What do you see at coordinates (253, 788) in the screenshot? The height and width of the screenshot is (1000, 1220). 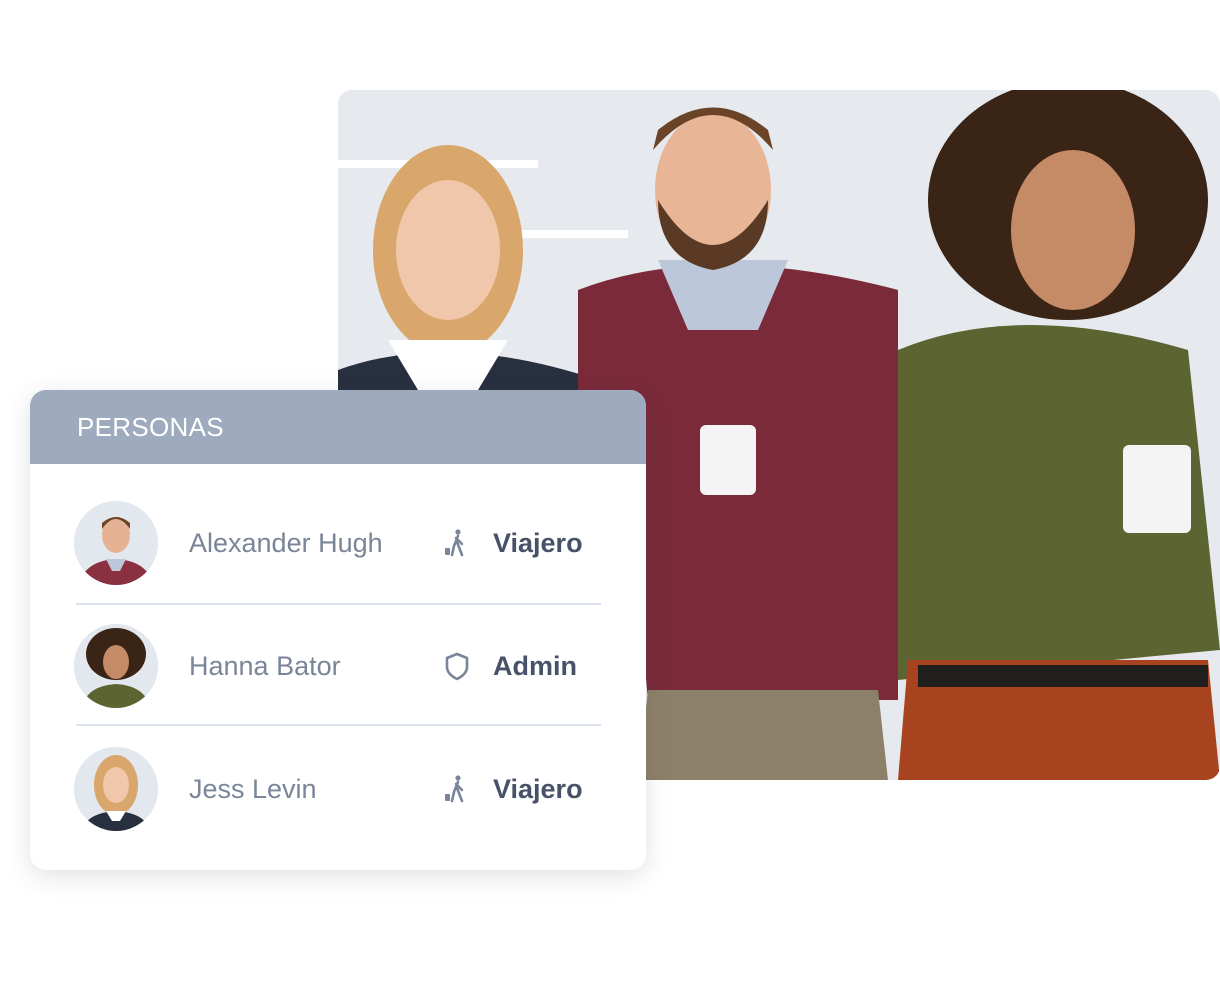 I see `person-name: Jess Levin` at bounding box center [253, 788].